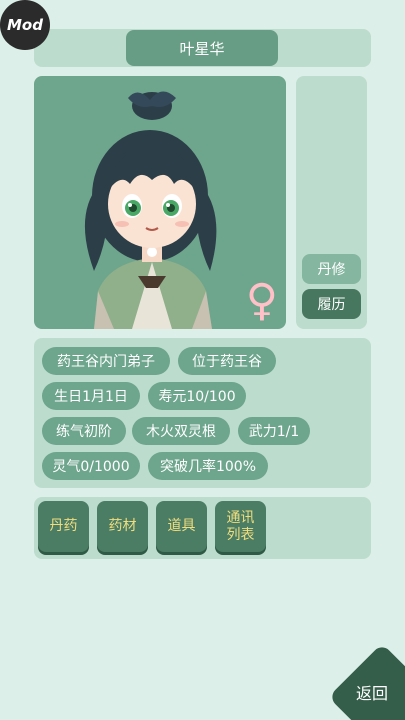  What do you see at coordinates (63, 526) in the screenshot?
I see `pills-button: 丹药` at bounding box center [63, 526].